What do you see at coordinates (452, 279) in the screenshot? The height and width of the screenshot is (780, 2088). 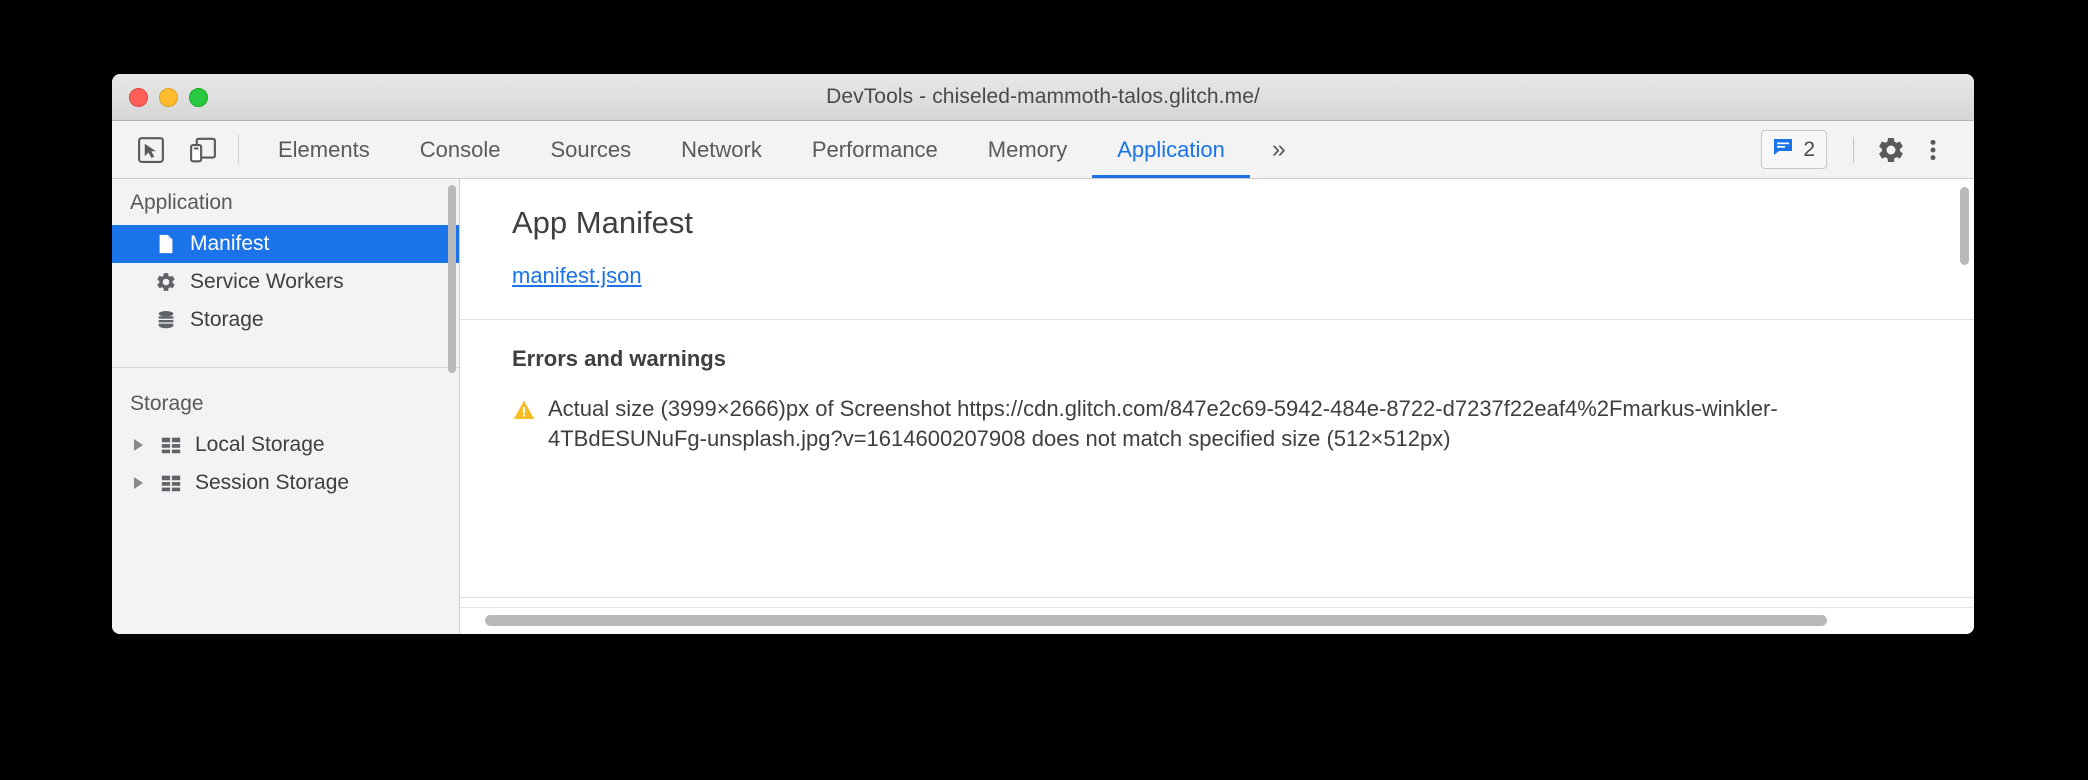 I see `sidebar-scrollbar` at bounding box center [452, 279].